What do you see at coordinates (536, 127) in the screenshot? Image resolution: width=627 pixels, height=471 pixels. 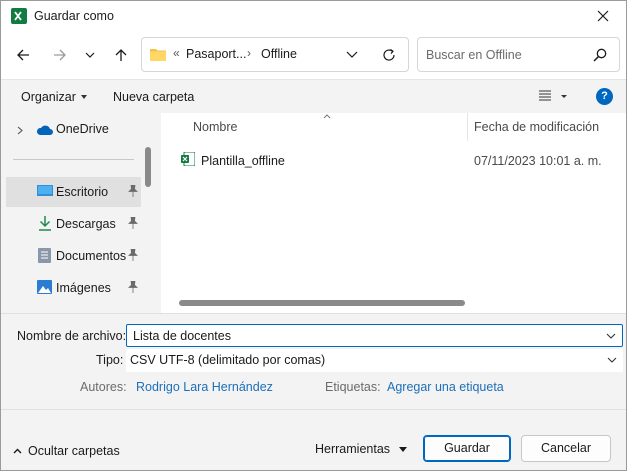 I see `column-header-date: Fecha de modificación` at bounding box center [536, 127].